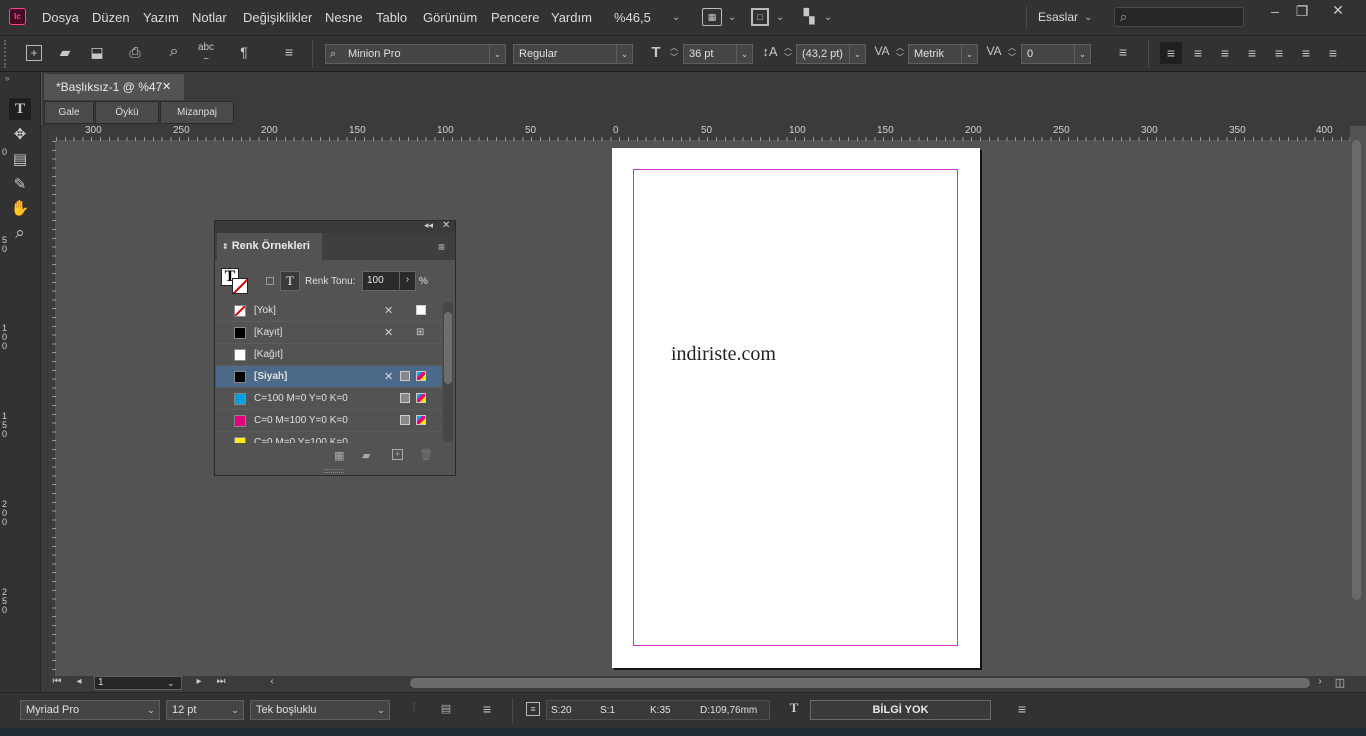  What do you see at coordinates (809, 16) in the screenshot?
I see `arrange-documents-icon: ▚` at bounding box center [809, 16].